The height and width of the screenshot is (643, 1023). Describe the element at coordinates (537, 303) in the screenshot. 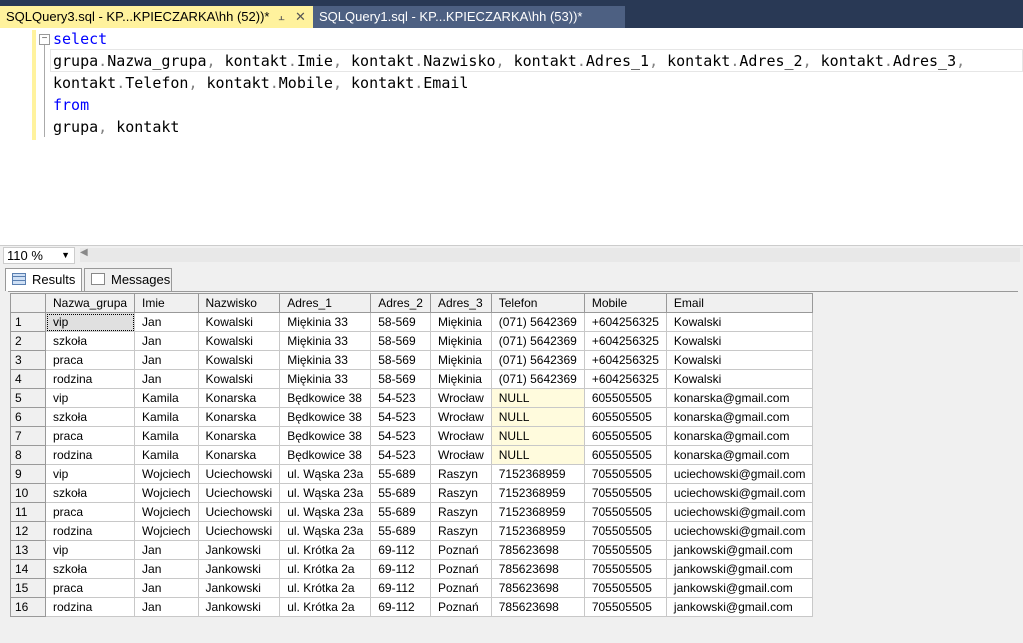

I see `column-header: Telefon` at that location.